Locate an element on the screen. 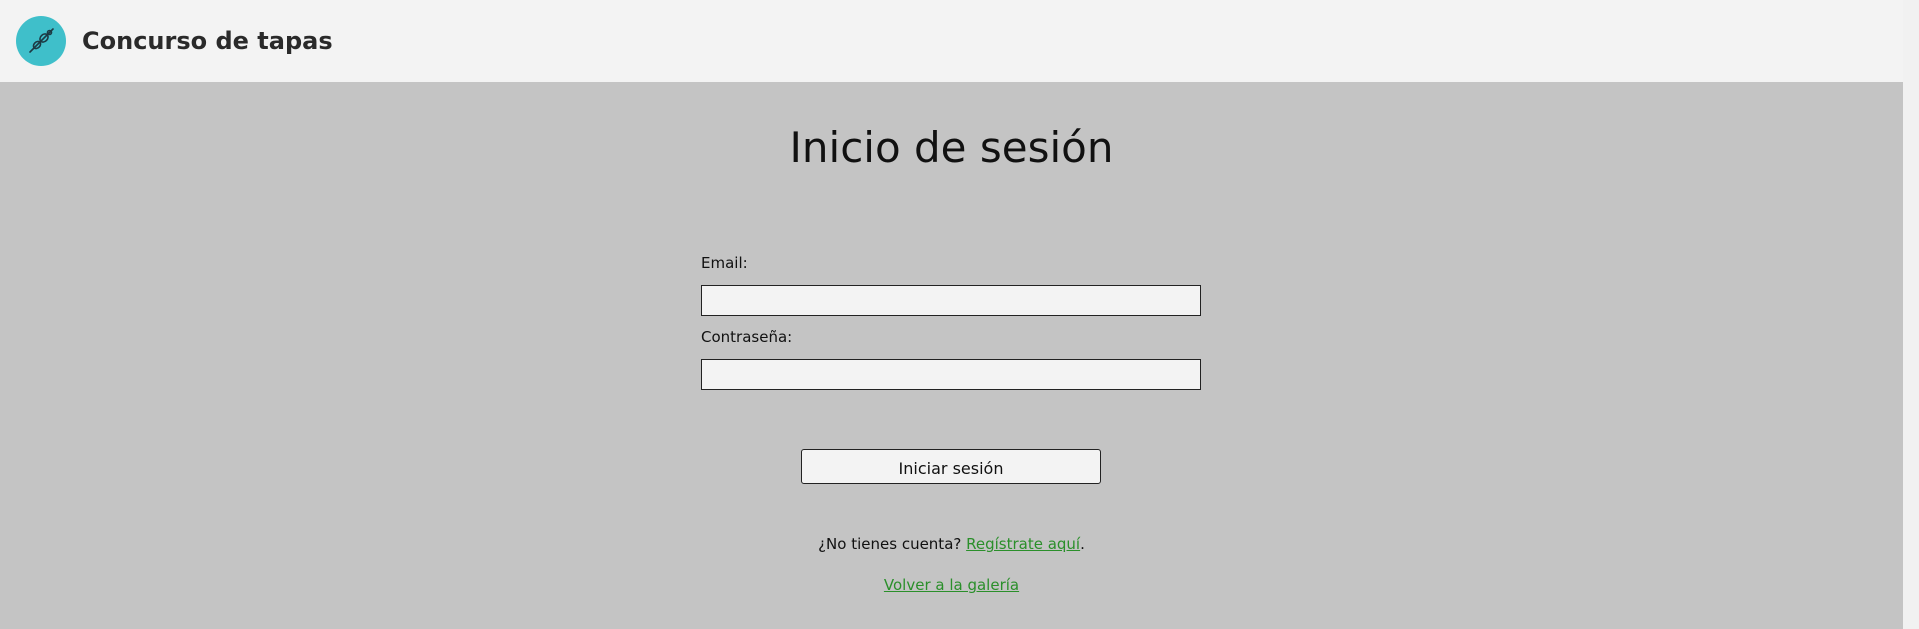  site-logo is located at coordinates (41, 41).